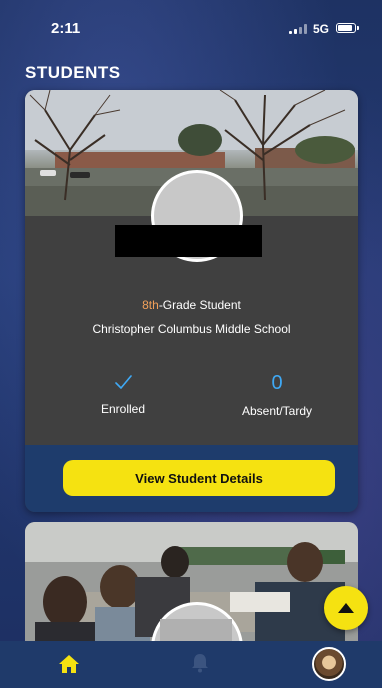  What do you see at coordinates (329, 664) in the screenshot?
I see `profile-avatar` at bounding box center [329, 664].